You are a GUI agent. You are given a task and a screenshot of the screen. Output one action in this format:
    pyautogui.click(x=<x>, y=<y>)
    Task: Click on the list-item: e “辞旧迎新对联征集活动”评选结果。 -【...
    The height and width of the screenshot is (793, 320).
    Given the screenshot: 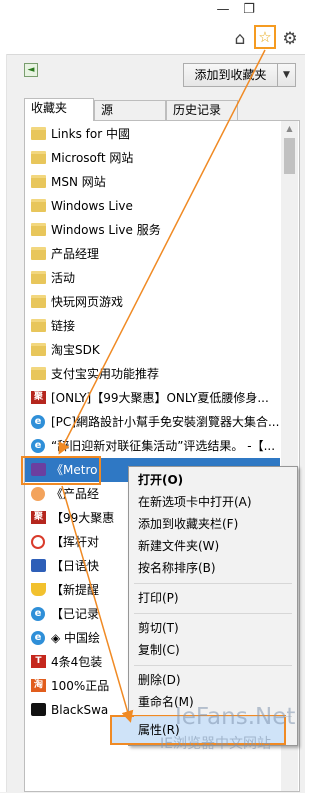 What is the action you would take?
    pyautogui.click(x=152, y=446)
    